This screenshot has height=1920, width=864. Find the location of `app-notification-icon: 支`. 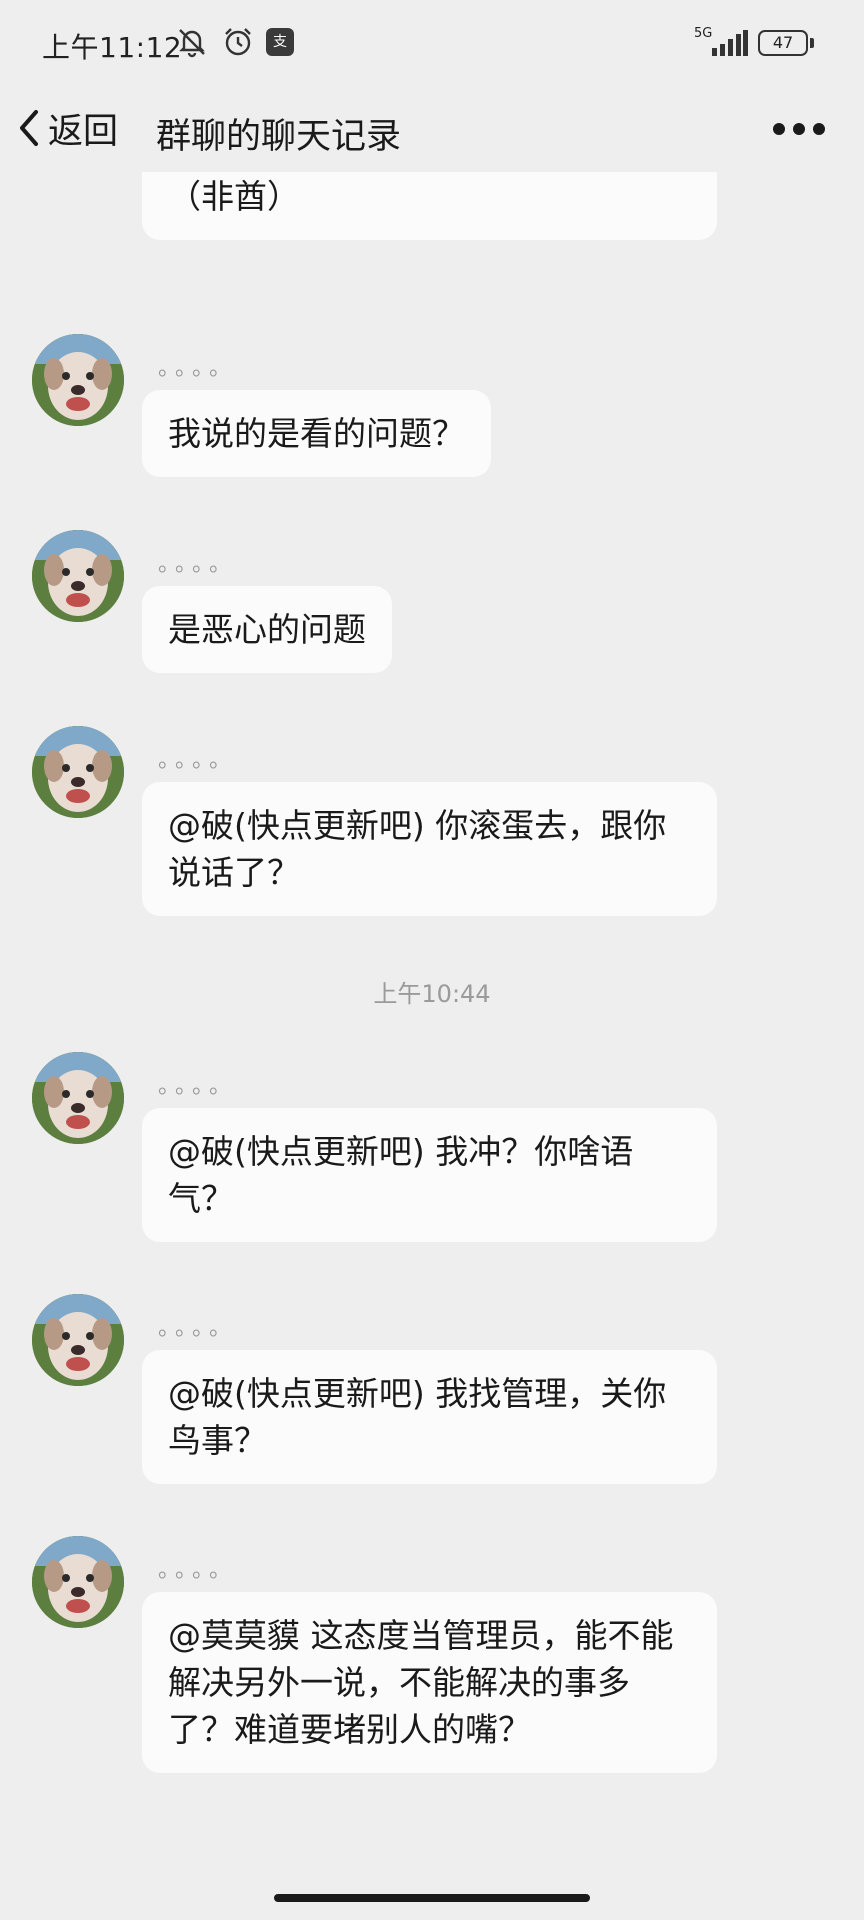

app-notification-icon: 支 is located at coordinates (280, 42).